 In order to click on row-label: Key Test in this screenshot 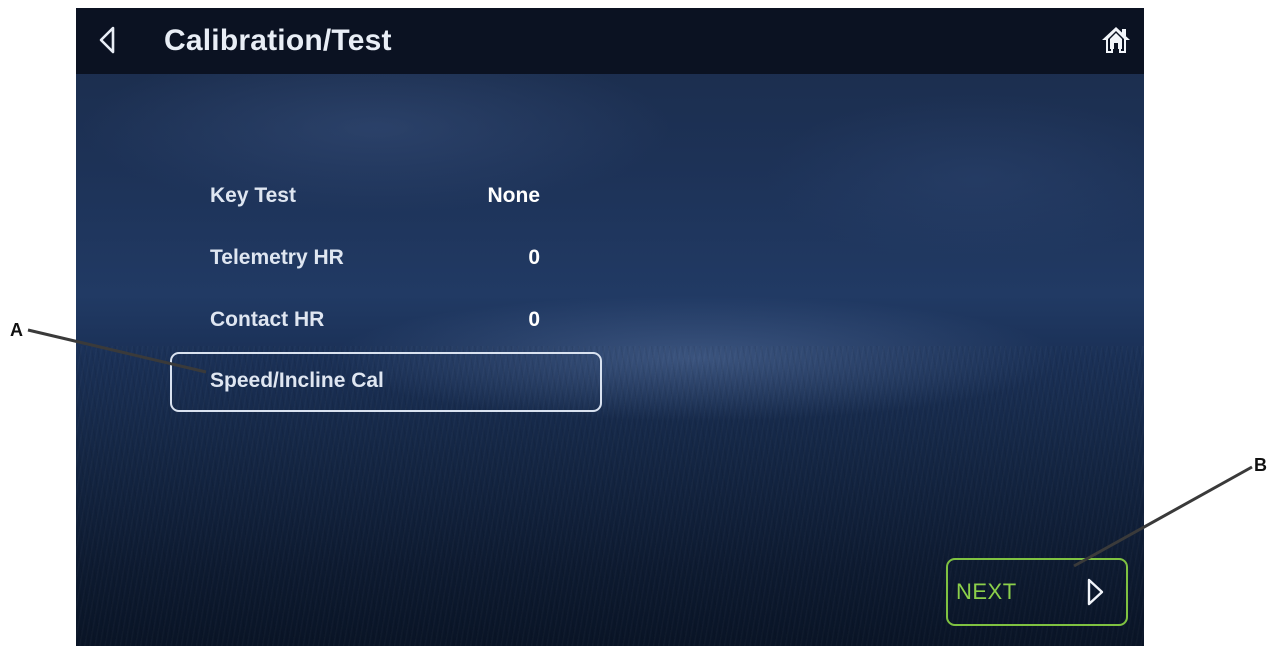, I will do `click(253, 195)`.